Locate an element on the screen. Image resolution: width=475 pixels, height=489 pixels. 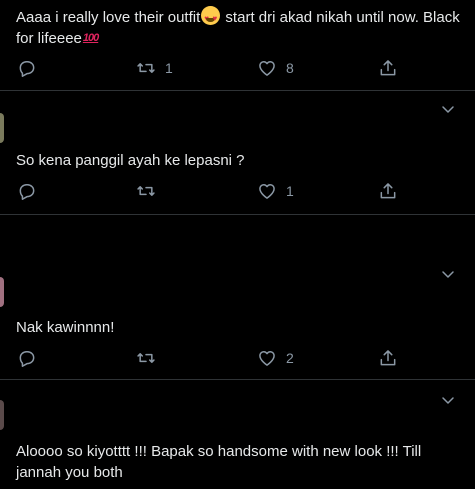
tweet-actions: 2 is located at coordinates (237, 358).